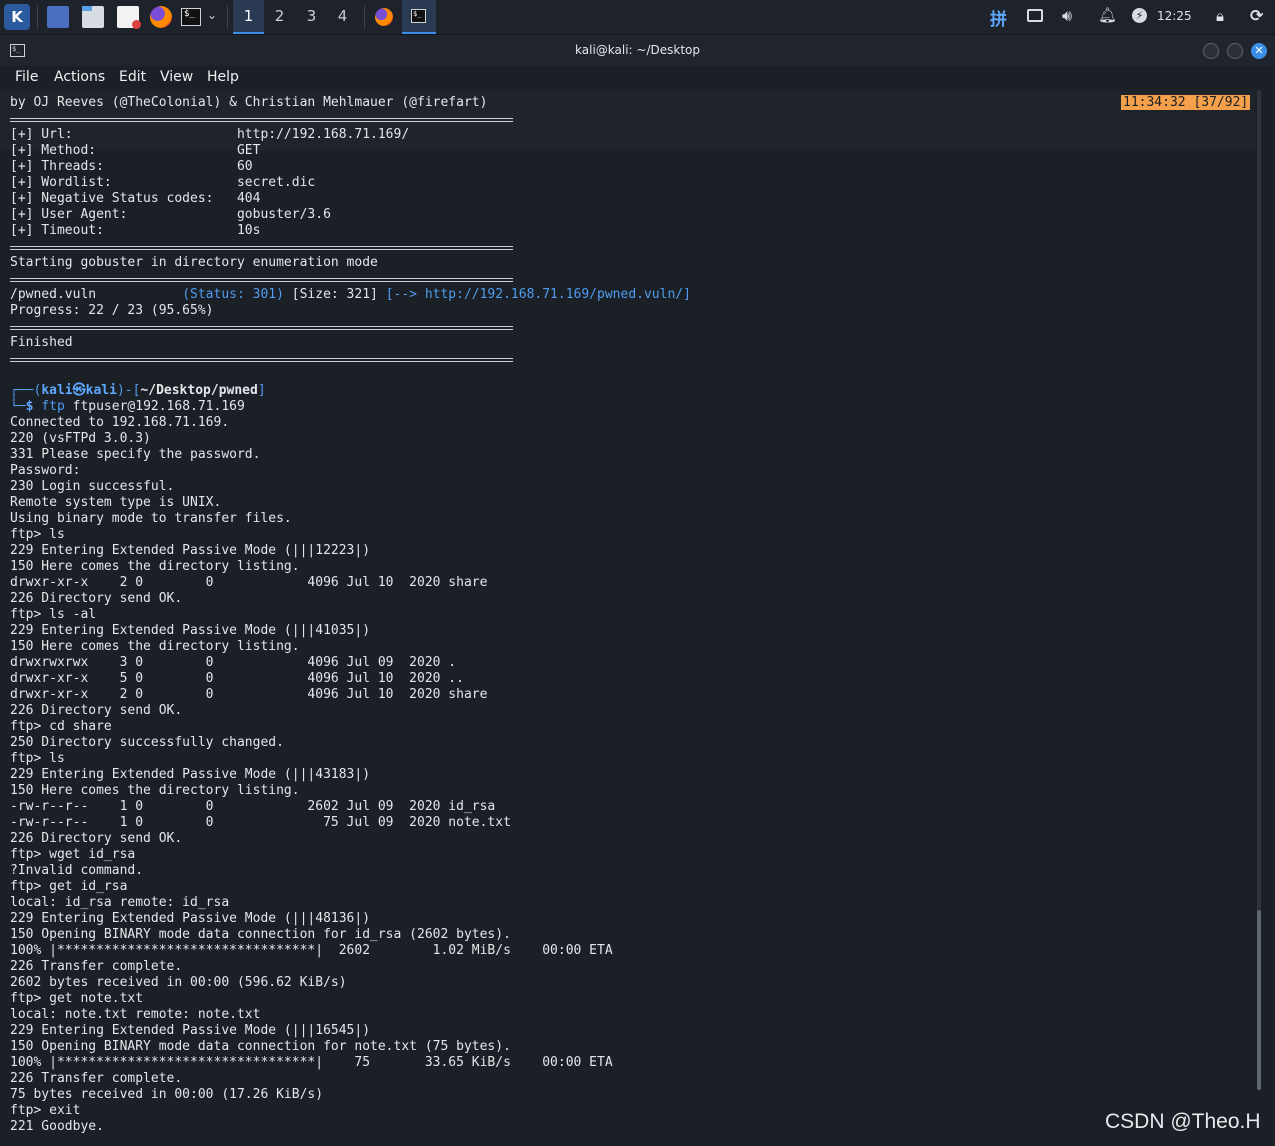 The image size is (1275, 1146). Describe the element at coordinates (342, 17) in the screenshot. I see `workspace-4: 4` at that location.